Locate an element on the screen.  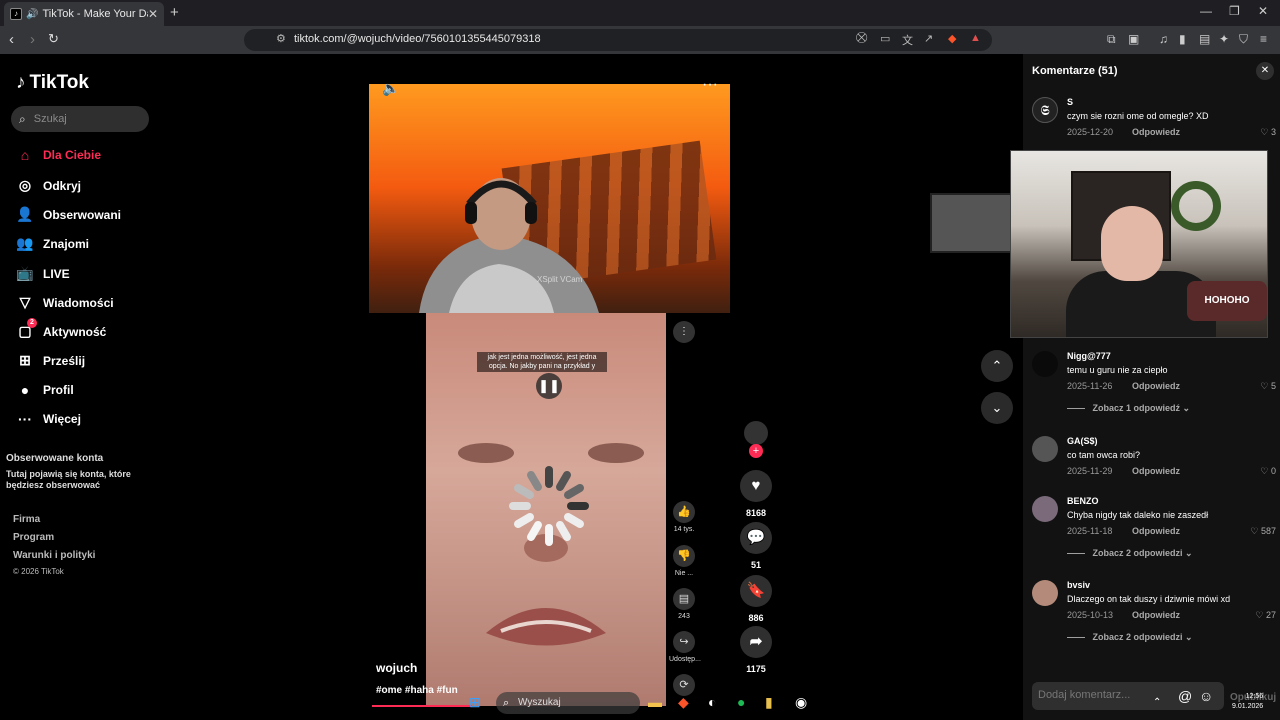
previous-video-button: ⌃ is located at coordinates (997, 366).